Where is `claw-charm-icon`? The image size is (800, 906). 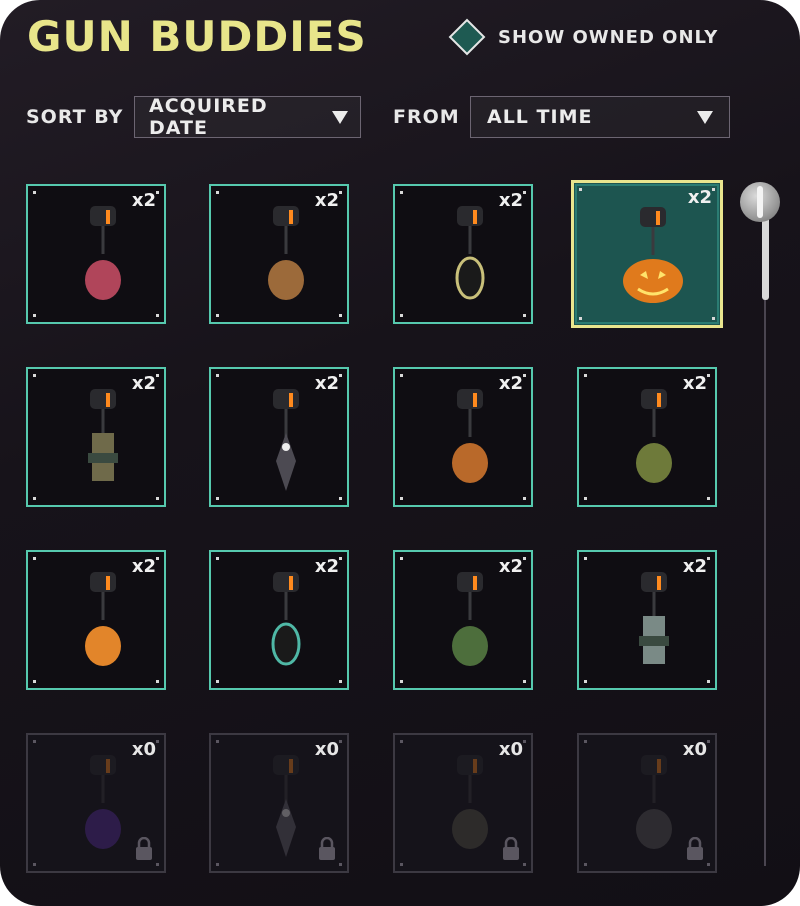 claw-charm-icon is located at coordinates (654, 804).